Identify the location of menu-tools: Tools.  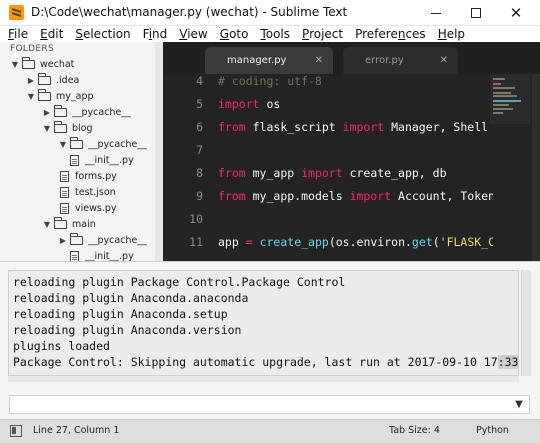
(275, 34).